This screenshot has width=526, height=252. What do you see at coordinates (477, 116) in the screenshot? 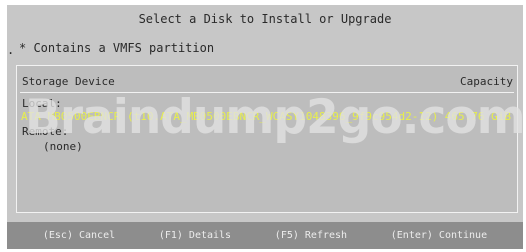
I see `disk-capacity: 465.76 GiB` at bounding box center [477, 116].